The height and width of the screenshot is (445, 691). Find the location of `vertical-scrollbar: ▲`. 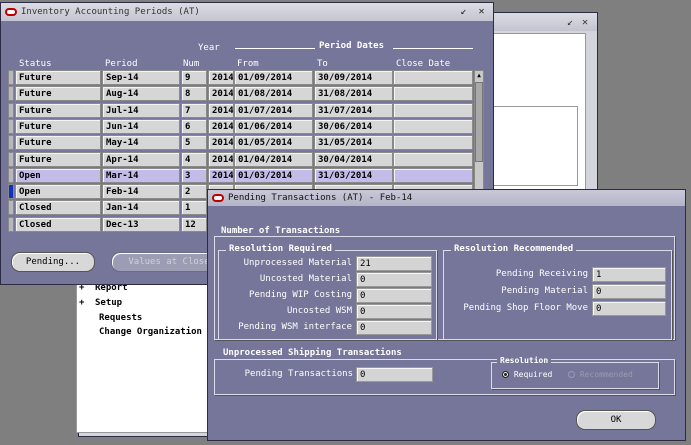

vertical-scrollbar: ▲ is located at coordinates (479, 131).